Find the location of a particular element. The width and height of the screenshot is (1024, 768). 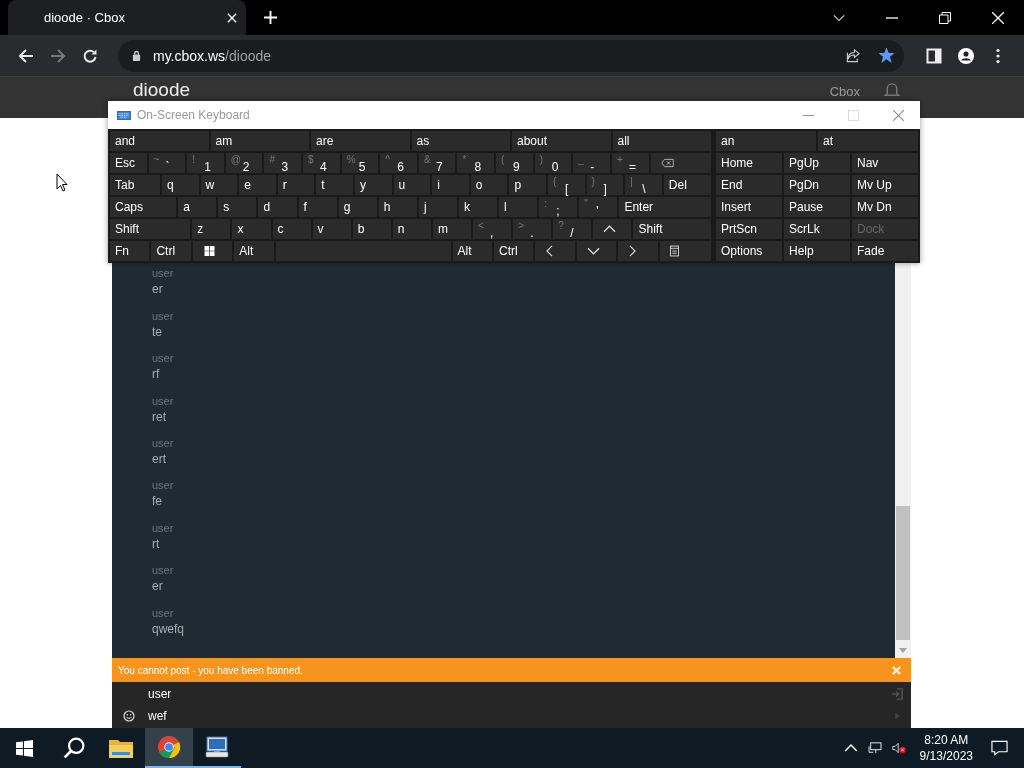

keyboard-key: h is located at coordinates (397, 207).